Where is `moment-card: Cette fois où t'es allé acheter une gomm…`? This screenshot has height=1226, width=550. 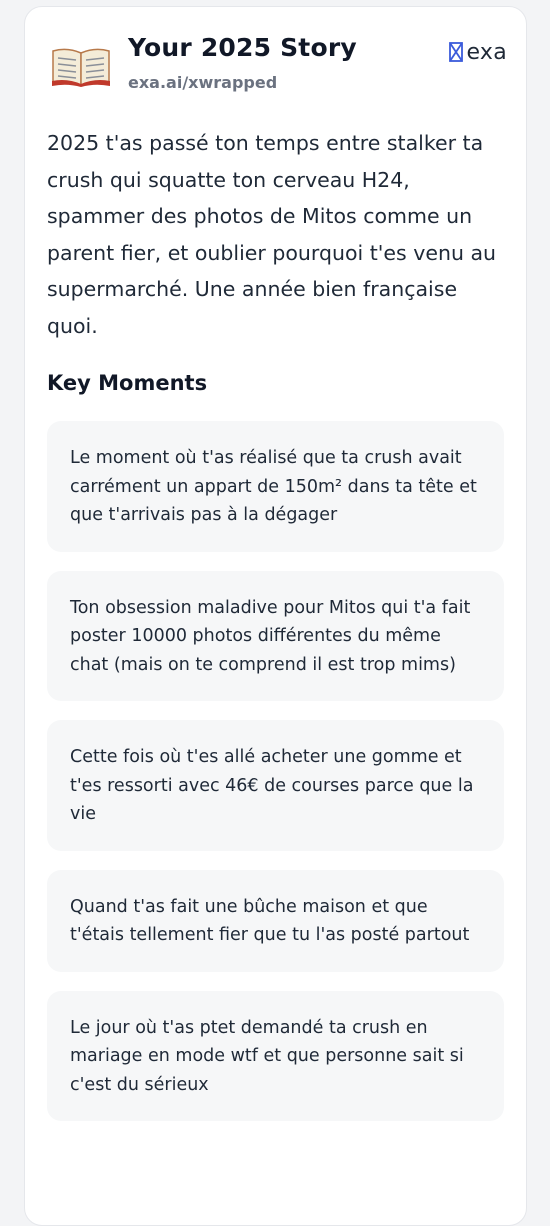
moment-card: Cette fois où t'es allé acheter une gomm… is located at coordinates (275, 785).